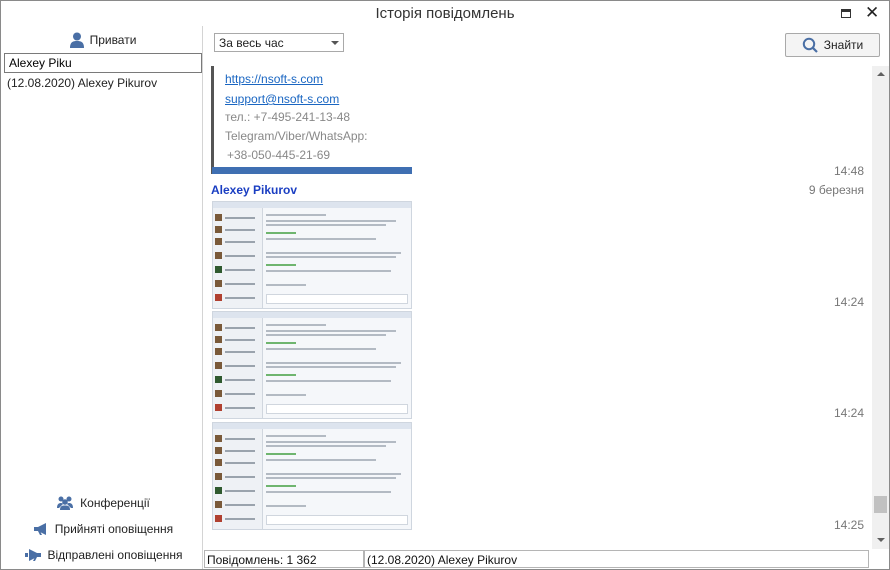  What do you see at coordinates (41, 529) in the screenshot?
I see `megaphone-in-icon` at bounding box center [41, 529].